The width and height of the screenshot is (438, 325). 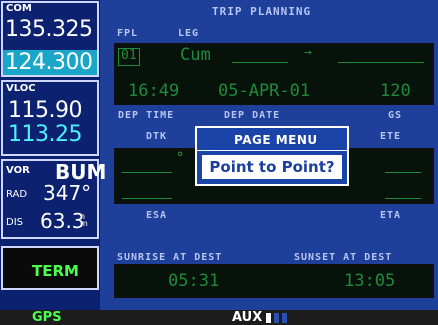 I want to click on ete-dash, so click(x=403, y=172).